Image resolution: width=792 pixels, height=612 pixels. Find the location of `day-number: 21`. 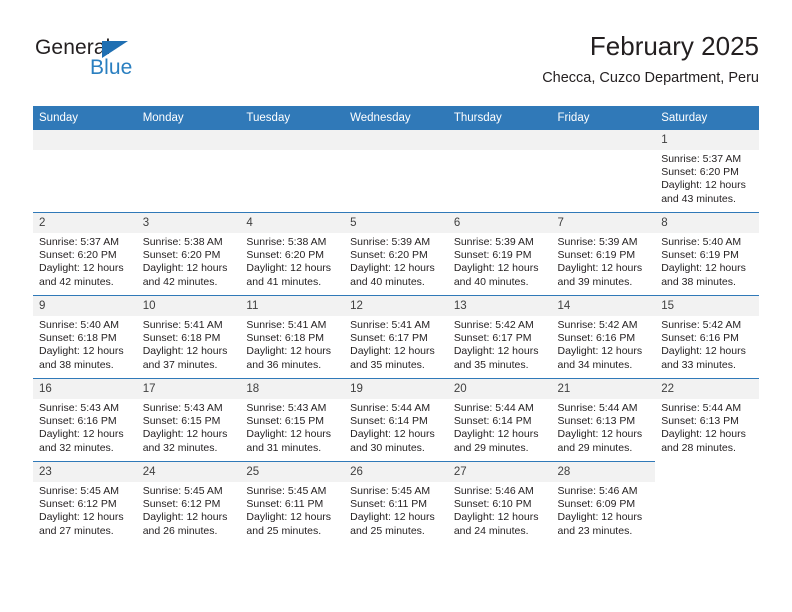

day-number: 21 is located at coordinates (603, 389).